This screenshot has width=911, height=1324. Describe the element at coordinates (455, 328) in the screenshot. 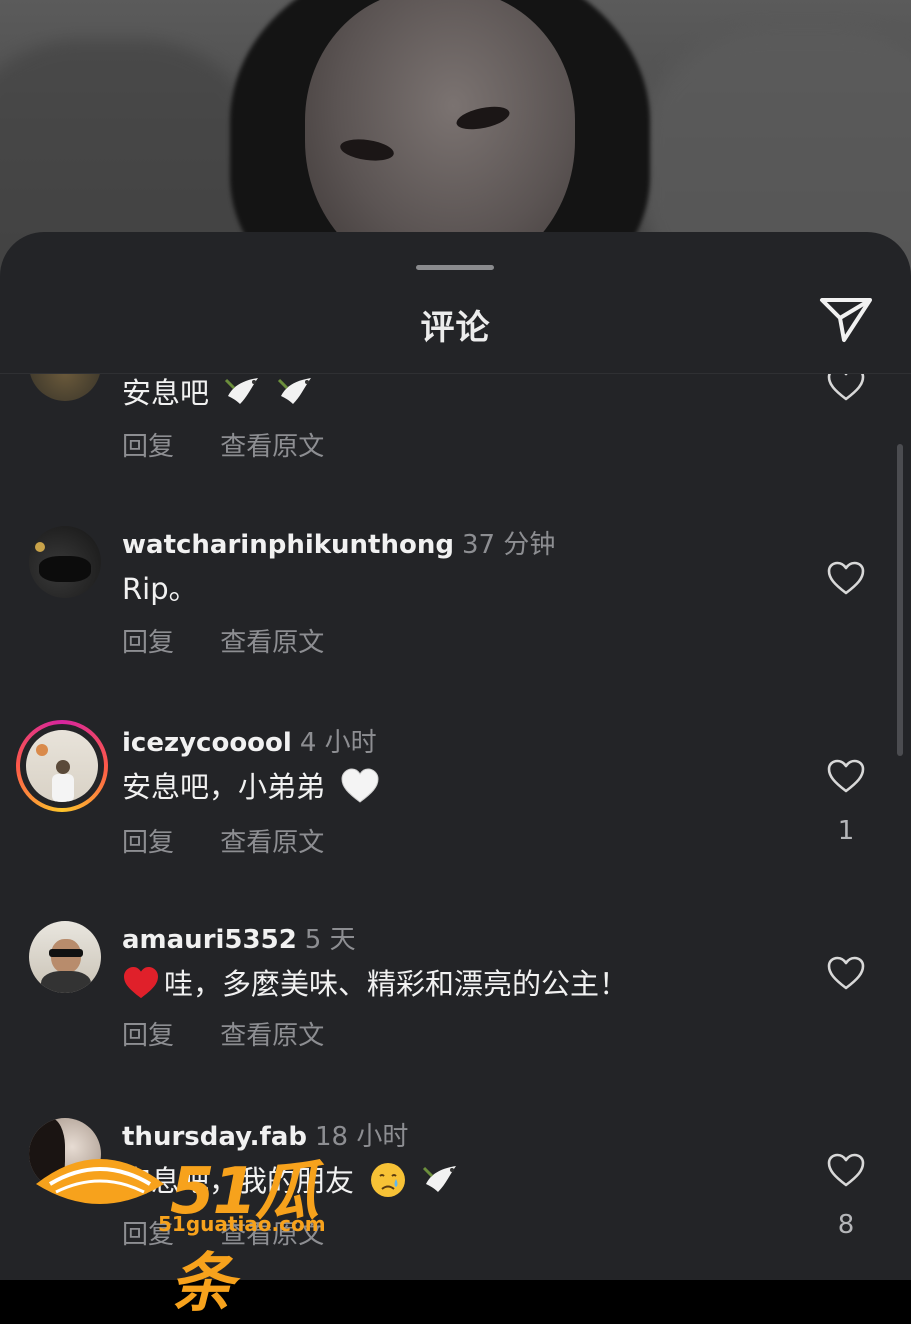

I see `sheet-title: 评论` at that location.